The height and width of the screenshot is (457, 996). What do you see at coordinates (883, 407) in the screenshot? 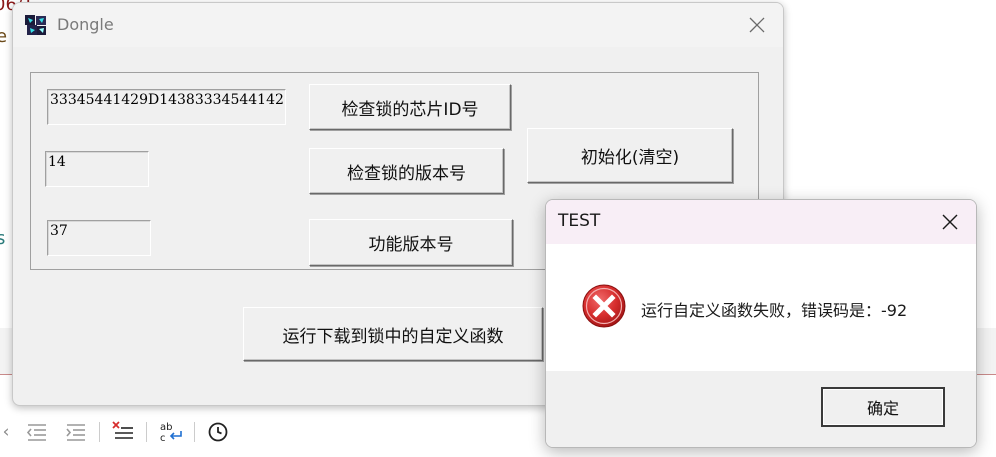
I see `ok-button: 确定` at bounding box center [883, 407].